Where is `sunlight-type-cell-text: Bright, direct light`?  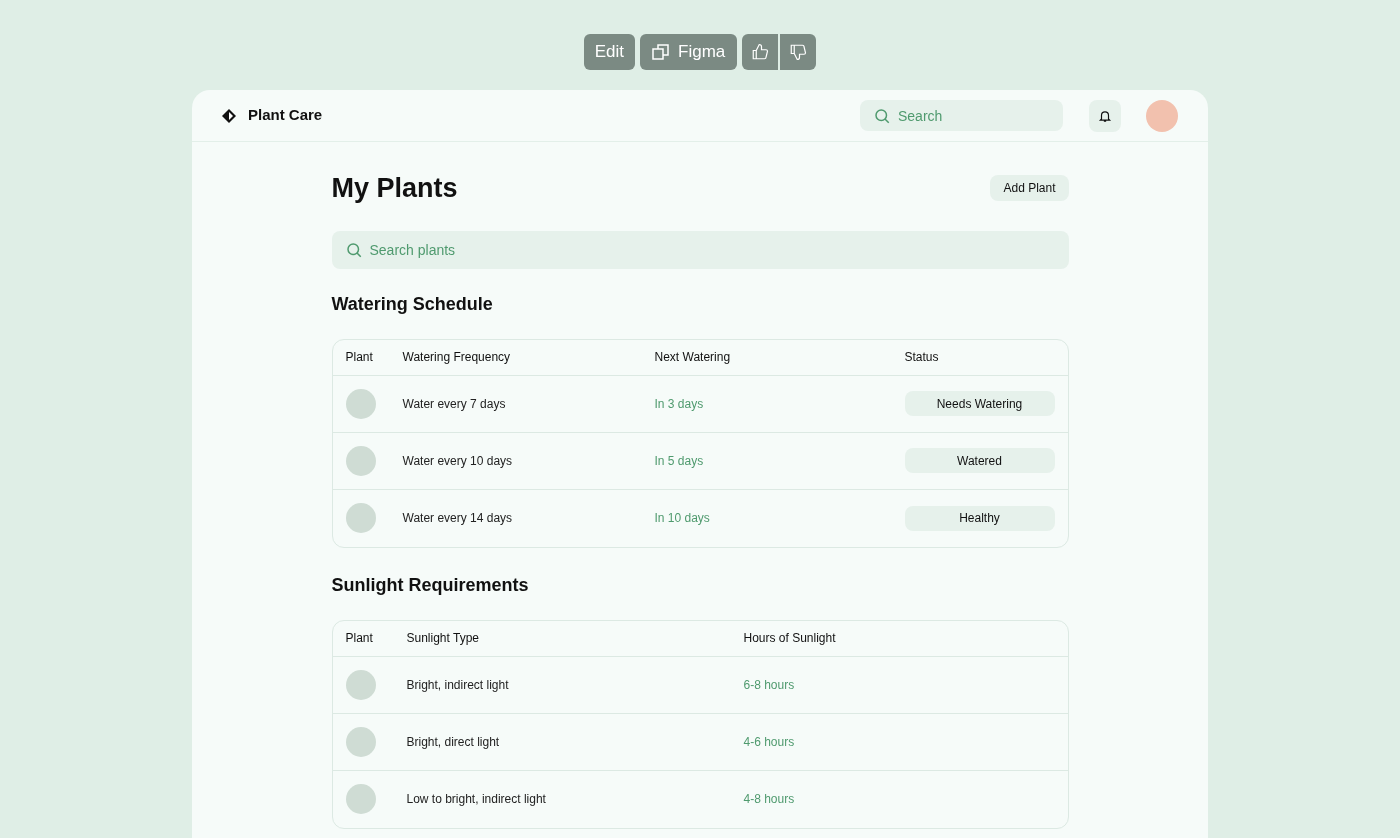 sunlight-type-cell-text: Bright, direct light is located at coordinates (453, 742).